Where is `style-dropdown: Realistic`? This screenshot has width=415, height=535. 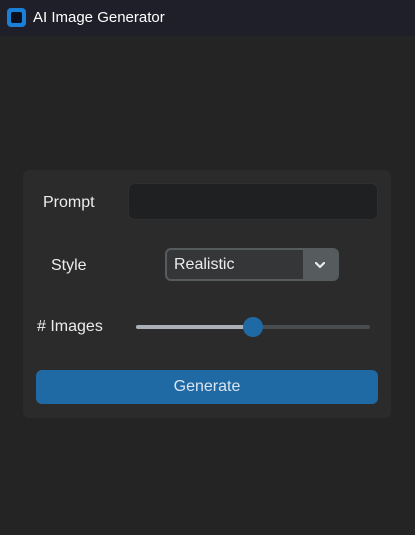
style-dropdown: Realistic is located at coordinates (252, 264).